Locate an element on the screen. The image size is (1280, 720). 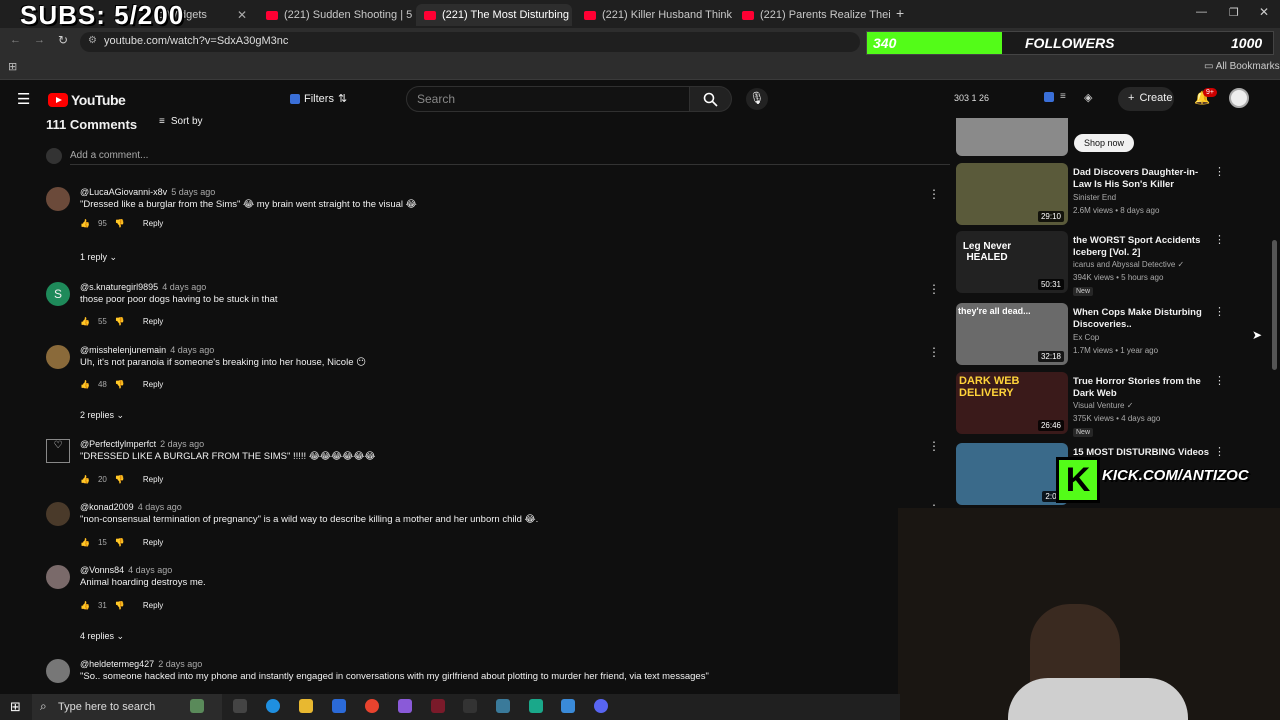
sort-by-button: ≡ Sort by is located at coordinates (181, 121).